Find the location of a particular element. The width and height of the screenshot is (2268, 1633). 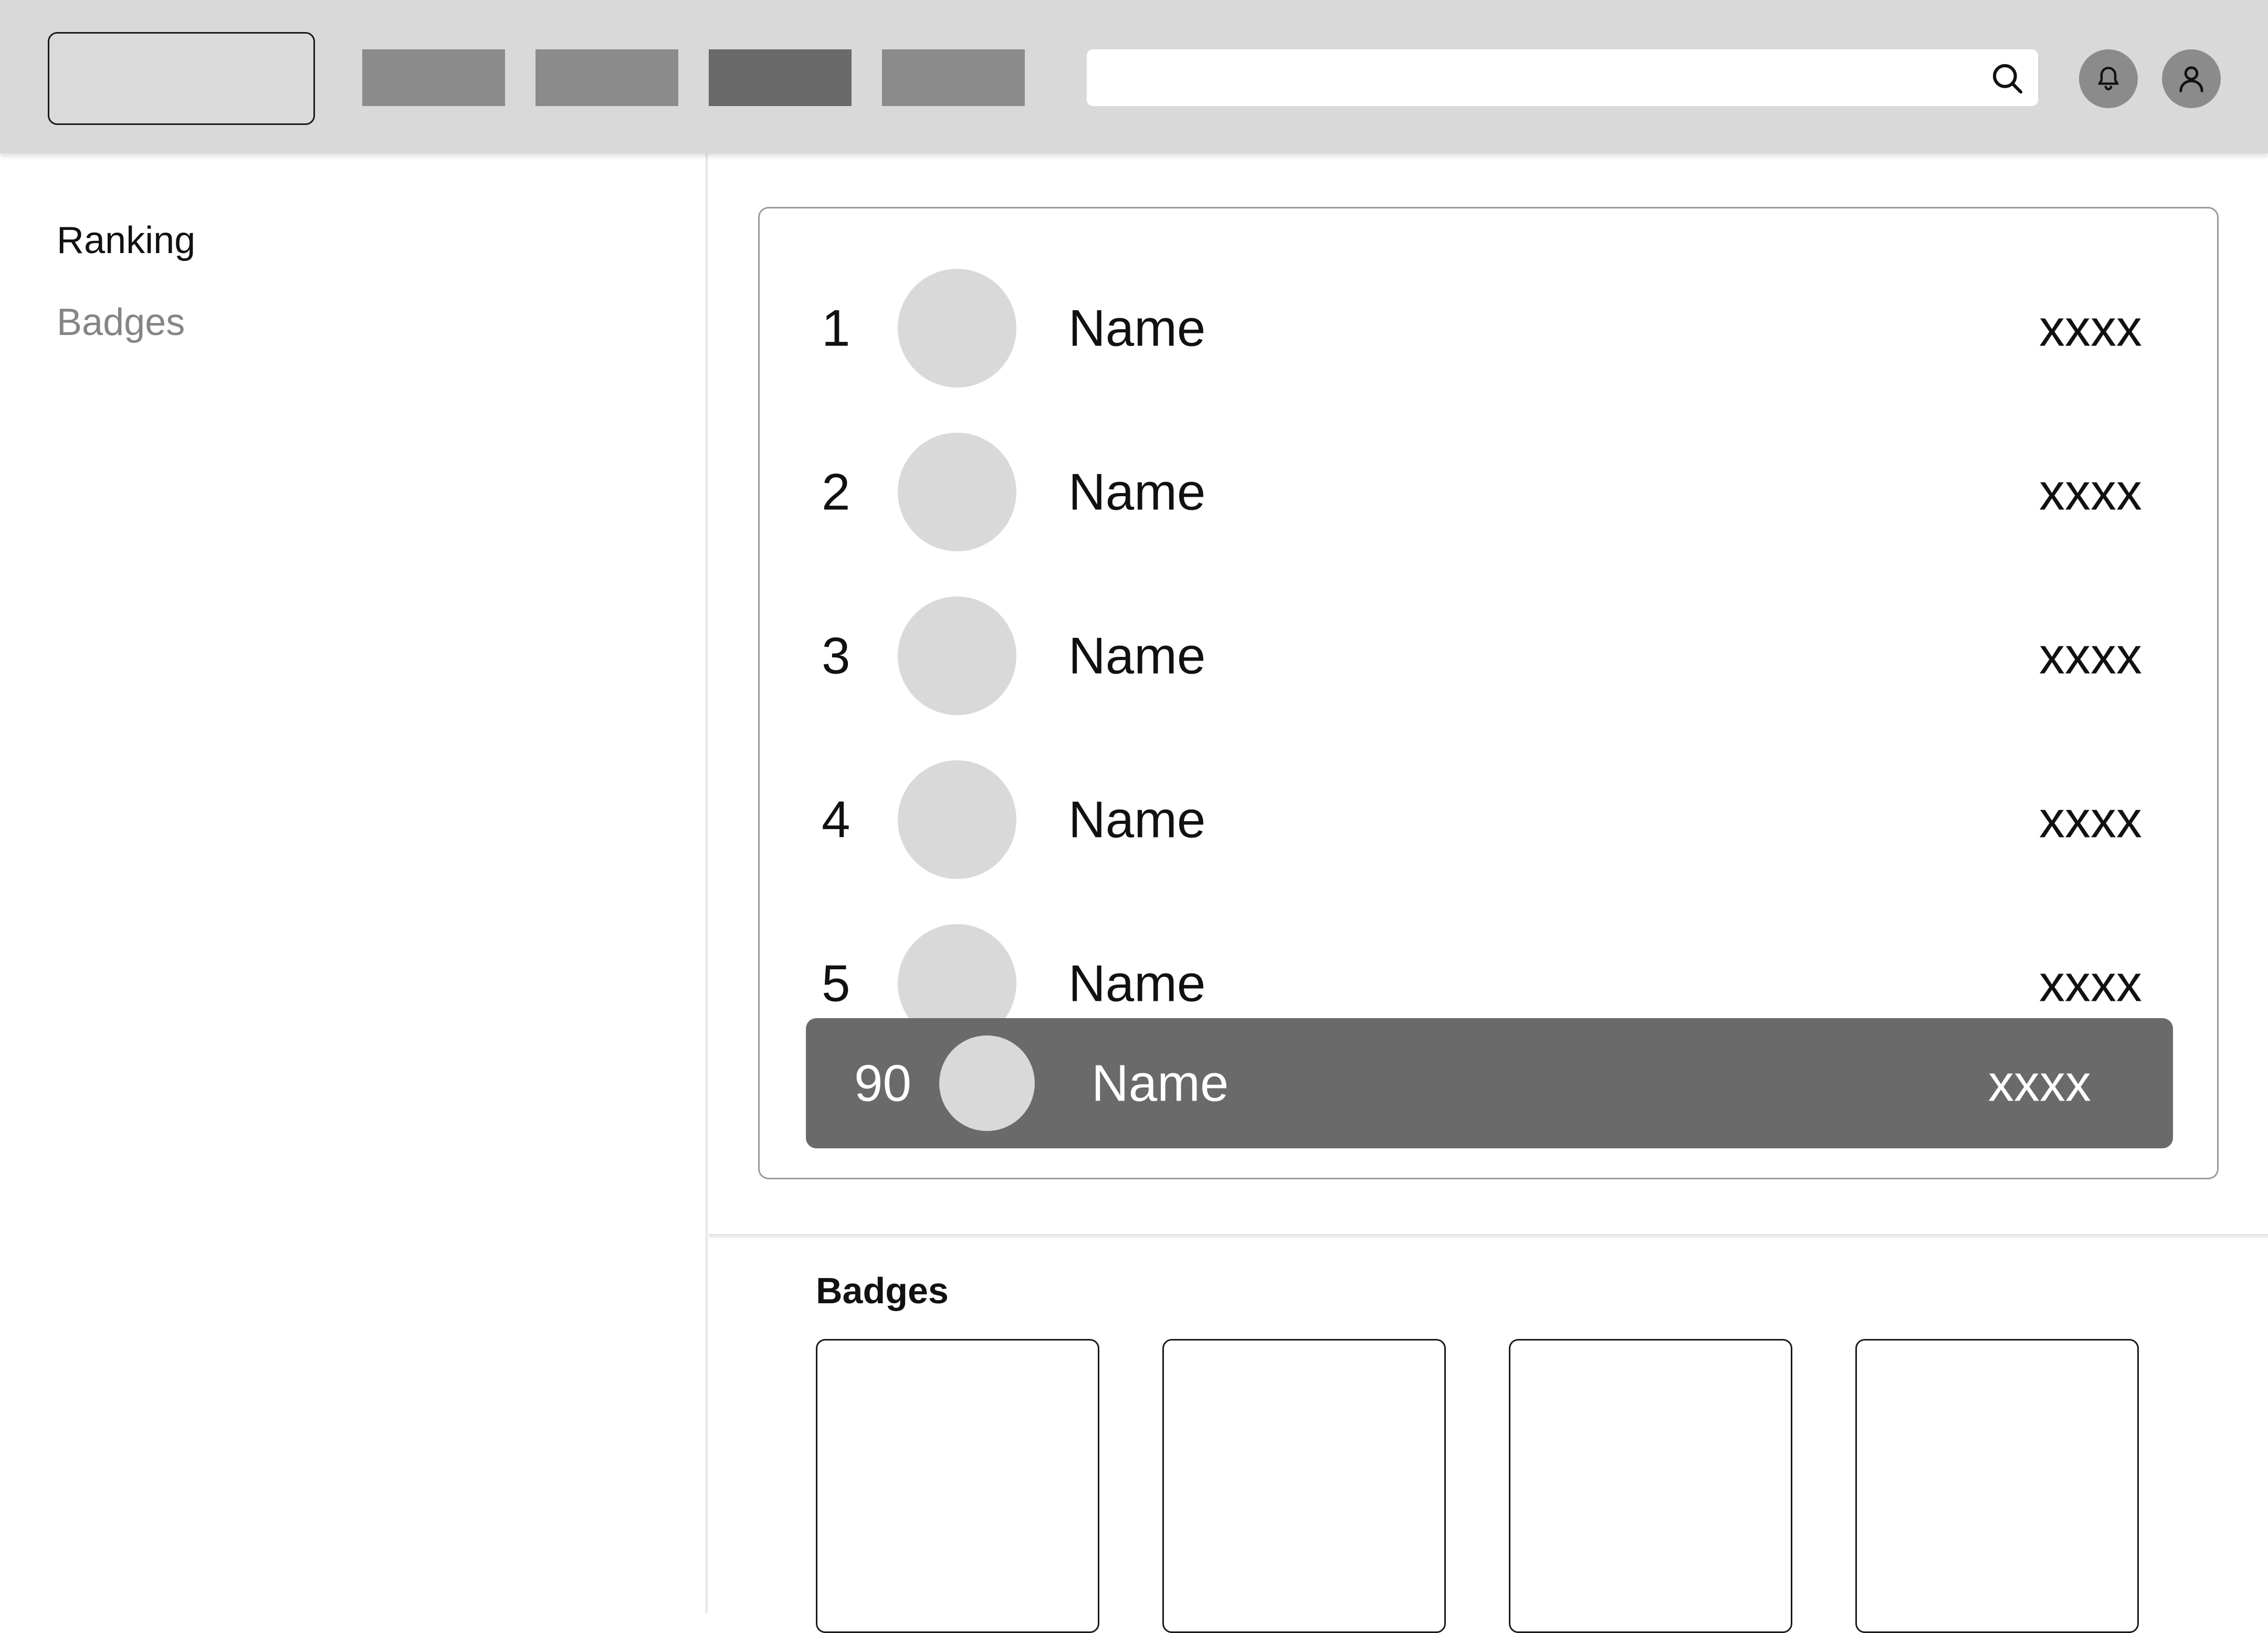

ranking-row: 2 Name xxxx is located at coordinates (1488, 492).